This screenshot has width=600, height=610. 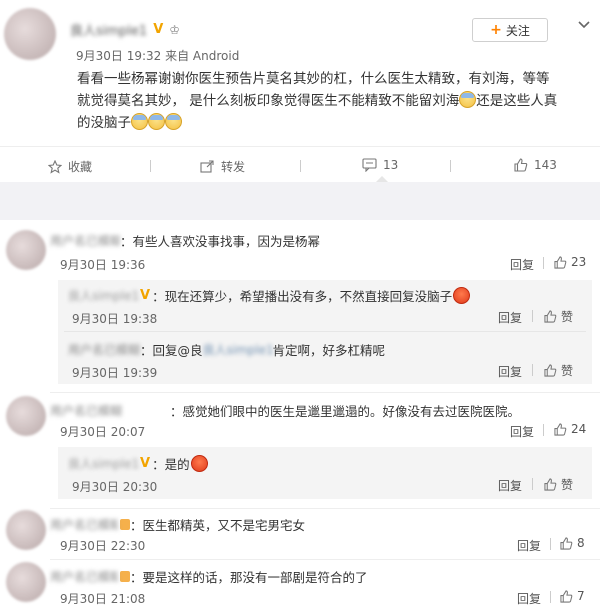 I want to click on post-text-line: 的没脑子, so click(x=337, y=123).